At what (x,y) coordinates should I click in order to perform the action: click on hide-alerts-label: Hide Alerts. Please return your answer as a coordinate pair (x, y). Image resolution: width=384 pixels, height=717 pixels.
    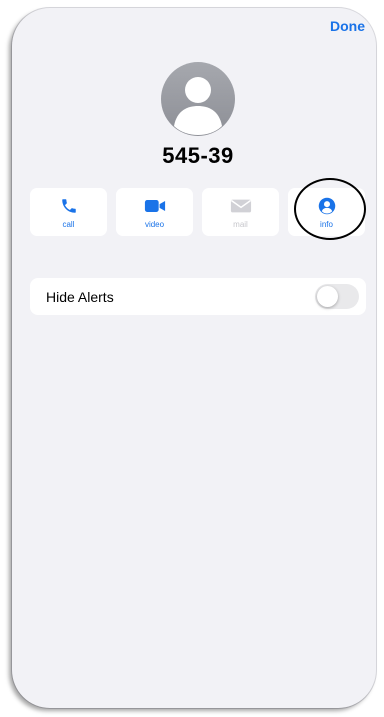
    Looking at the image, I should click on (80, 297).